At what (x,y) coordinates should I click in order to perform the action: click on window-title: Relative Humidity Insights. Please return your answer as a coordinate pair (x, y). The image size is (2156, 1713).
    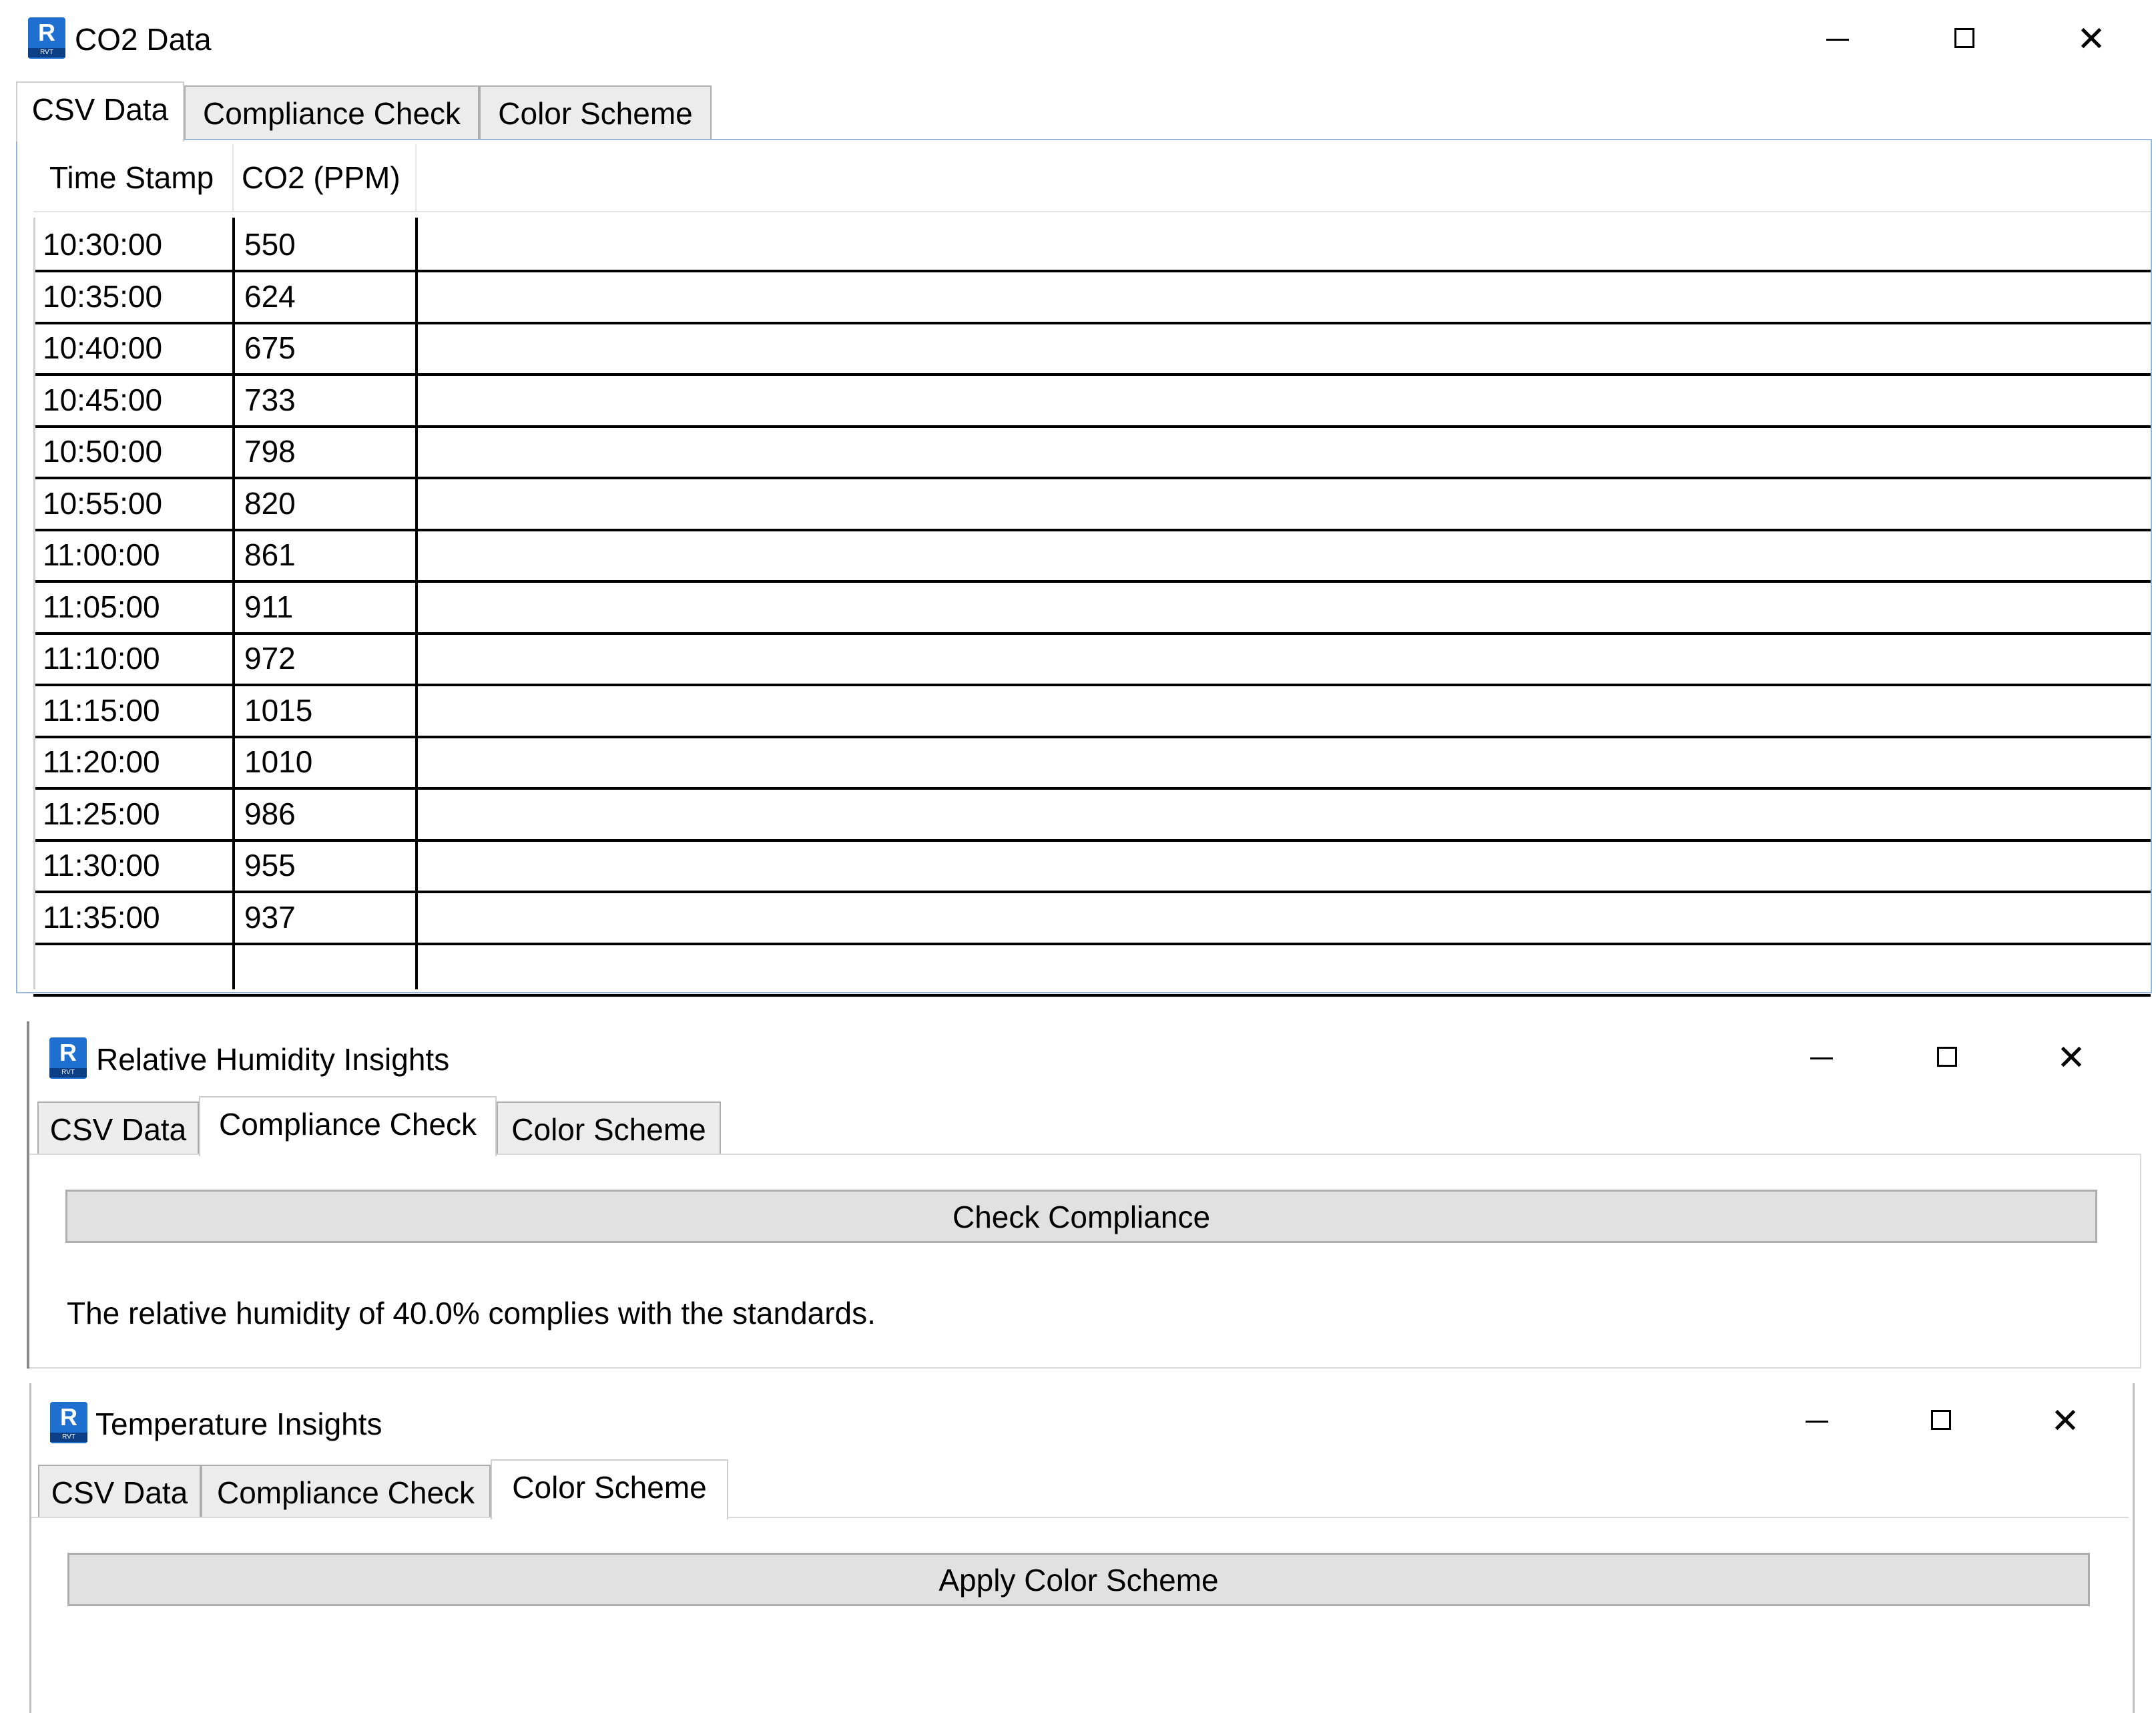
    Looking at the image, I should click on (273, 1059).